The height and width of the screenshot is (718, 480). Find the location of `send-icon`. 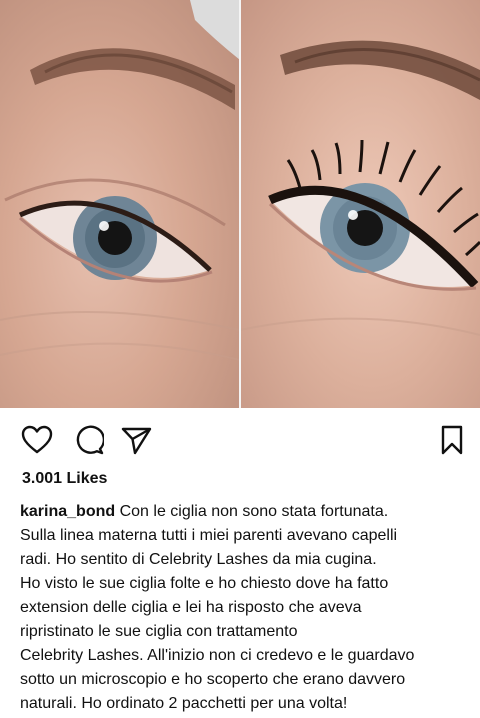

send-icon is located at coordinates (136, 440).